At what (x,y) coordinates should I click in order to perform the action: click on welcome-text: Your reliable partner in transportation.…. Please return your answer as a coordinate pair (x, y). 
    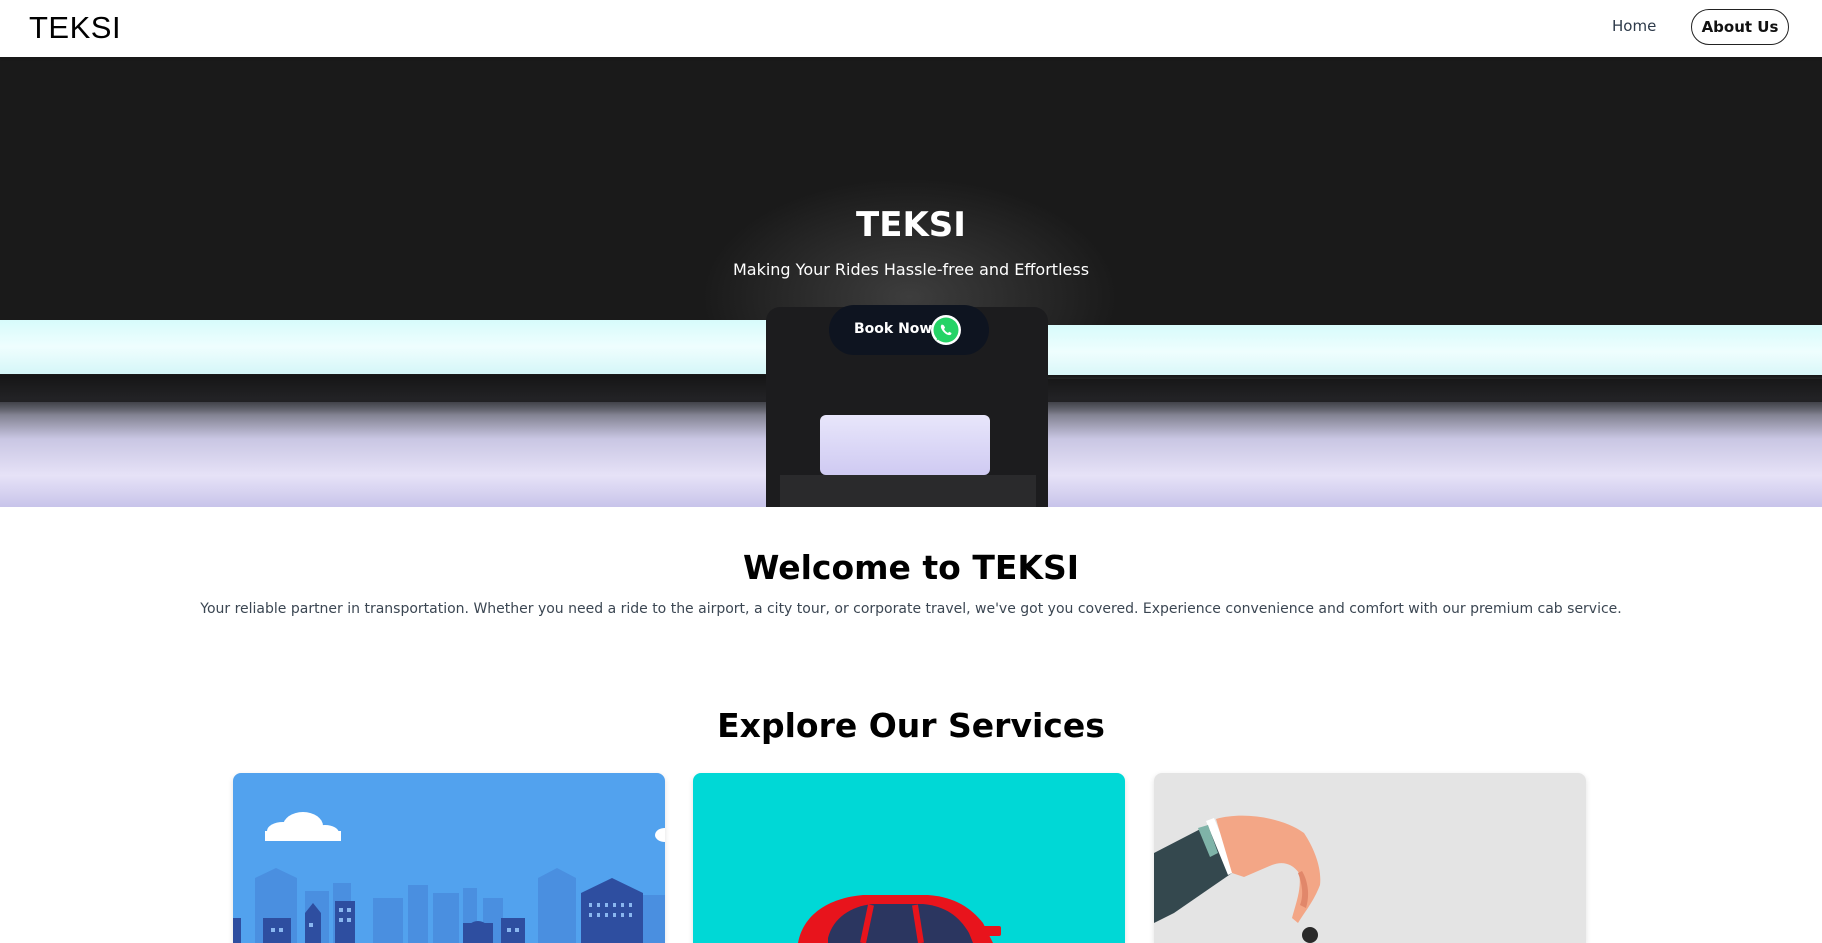
    Looking at the image, I should click on (911, 609).